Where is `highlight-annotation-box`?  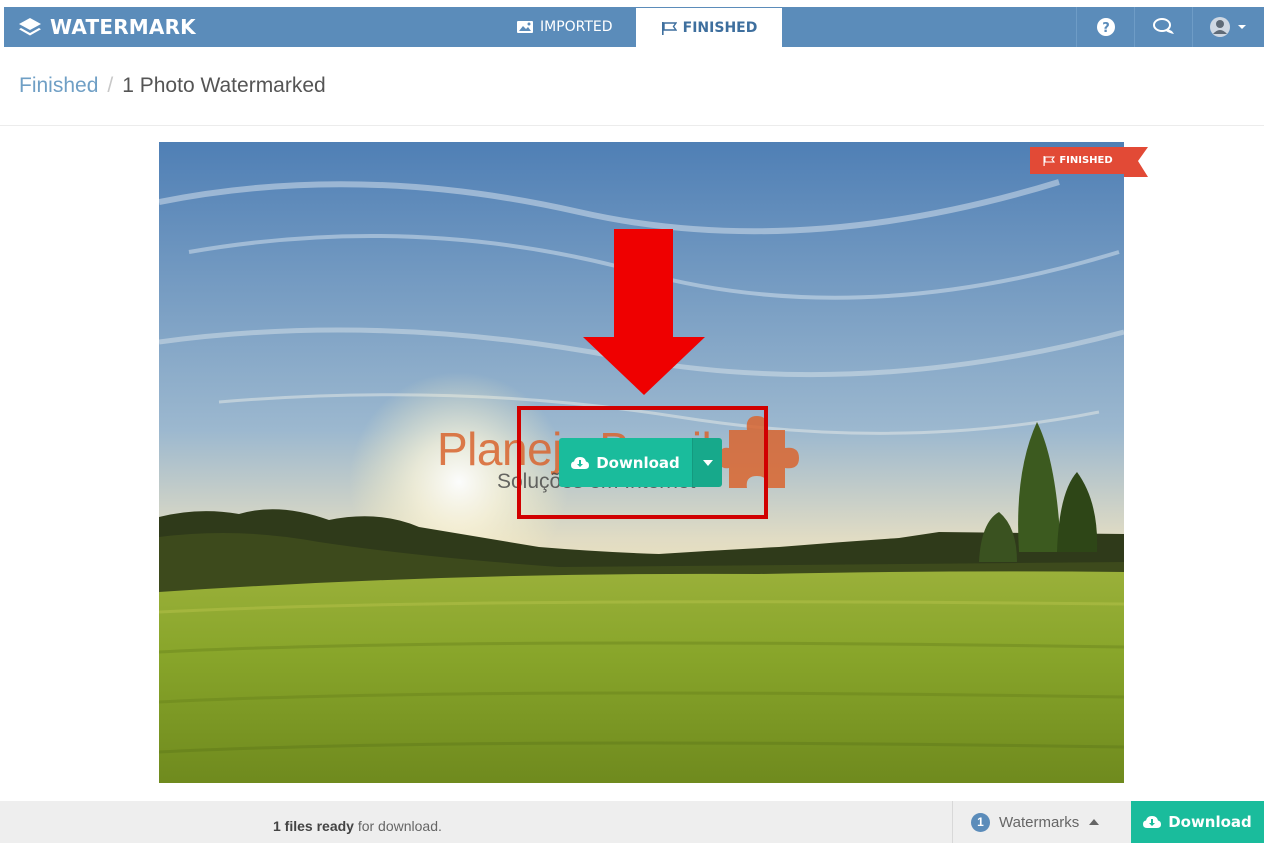
highlight-annotation-box is located at coordinates (642, 462).